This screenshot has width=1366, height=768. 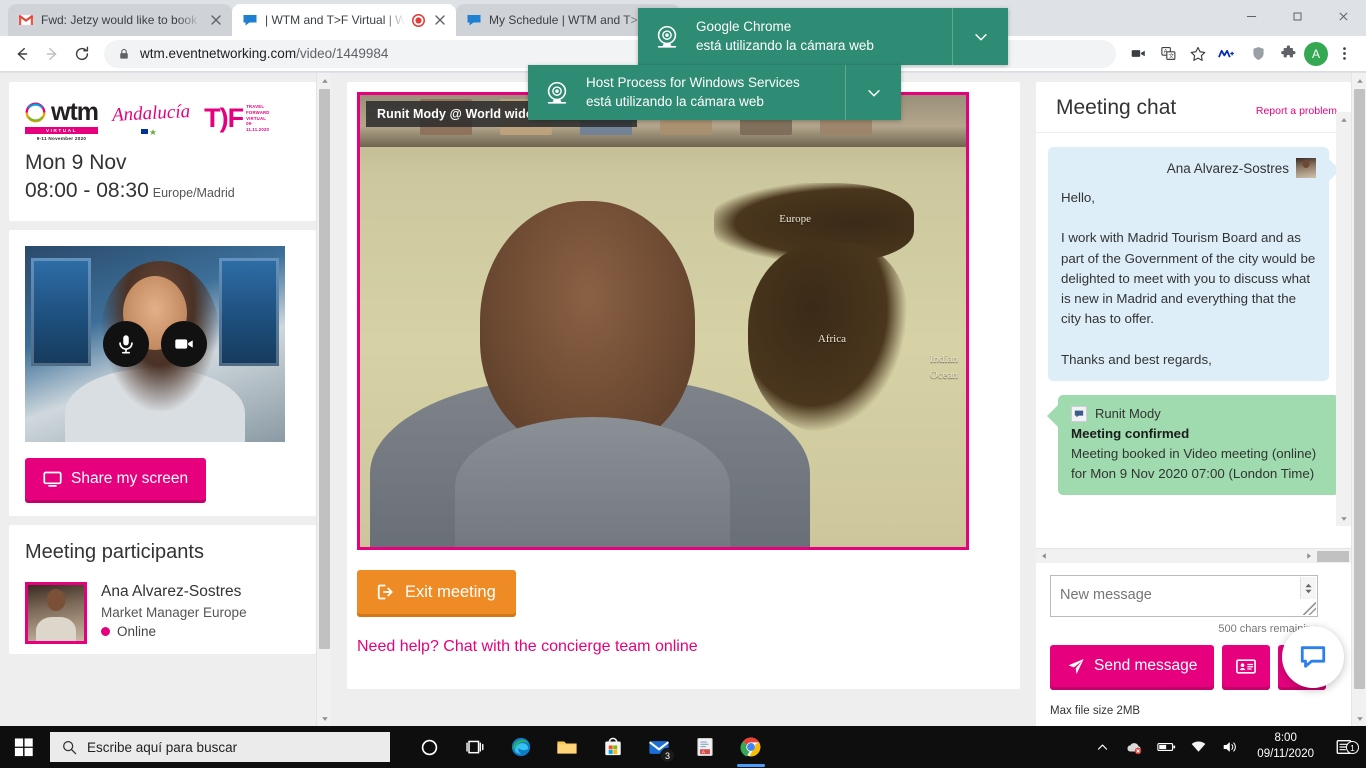 What do you see at coordinates (1106, 595) in the screenshot?
I see `new-message-placeholder: New message` at bounding box center [1106, 595].